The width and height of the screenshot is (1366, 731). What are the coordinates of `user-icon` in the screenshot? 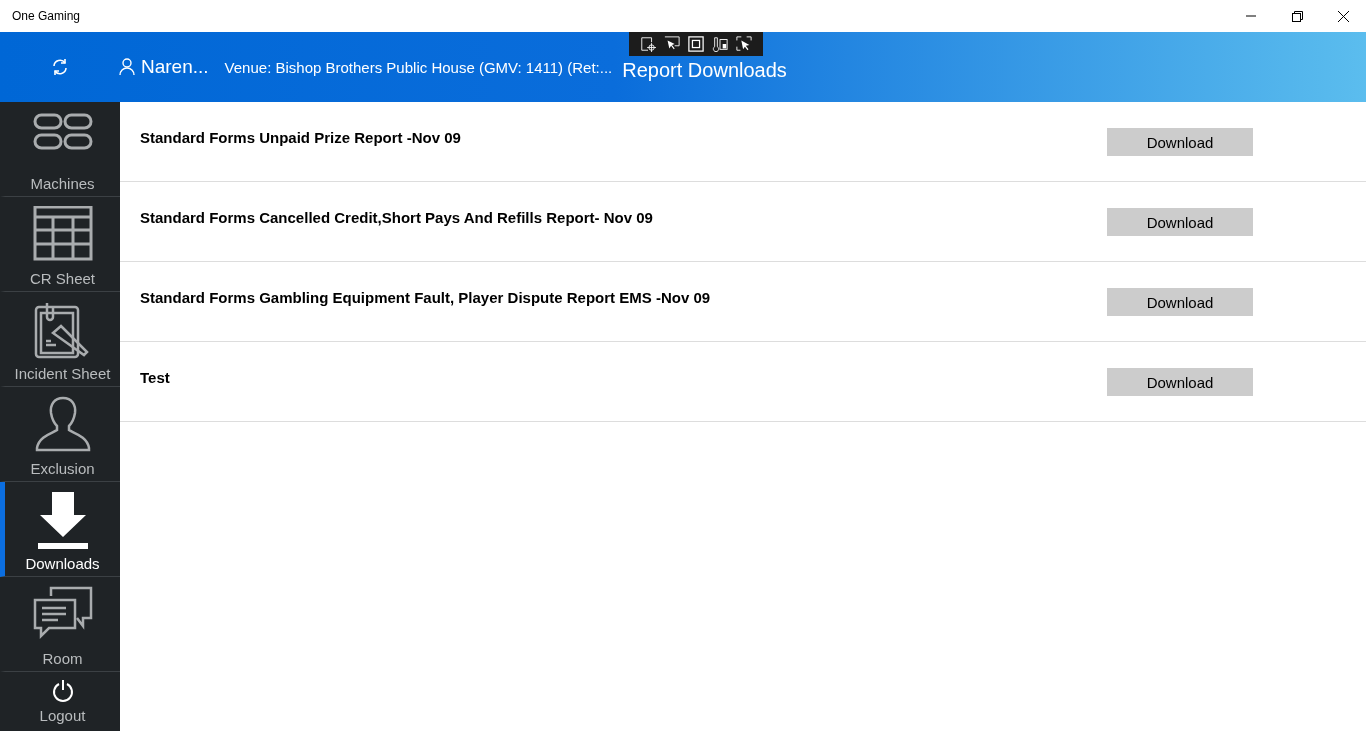 It's located at (127, 67).